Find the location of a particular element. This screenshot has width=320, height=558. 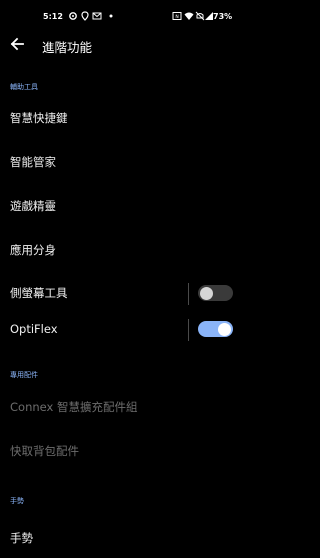

mail-icon is located at coordinates (97, 16).